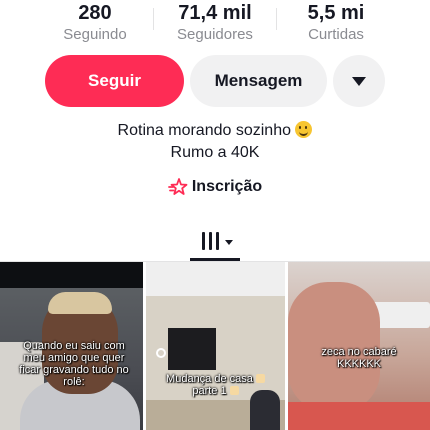 The width and height of the screenshot is (430, 430). Describe the element at coordinates (209, 391) in the screenshot. I see `video-caption-text: parte 1` at that location.